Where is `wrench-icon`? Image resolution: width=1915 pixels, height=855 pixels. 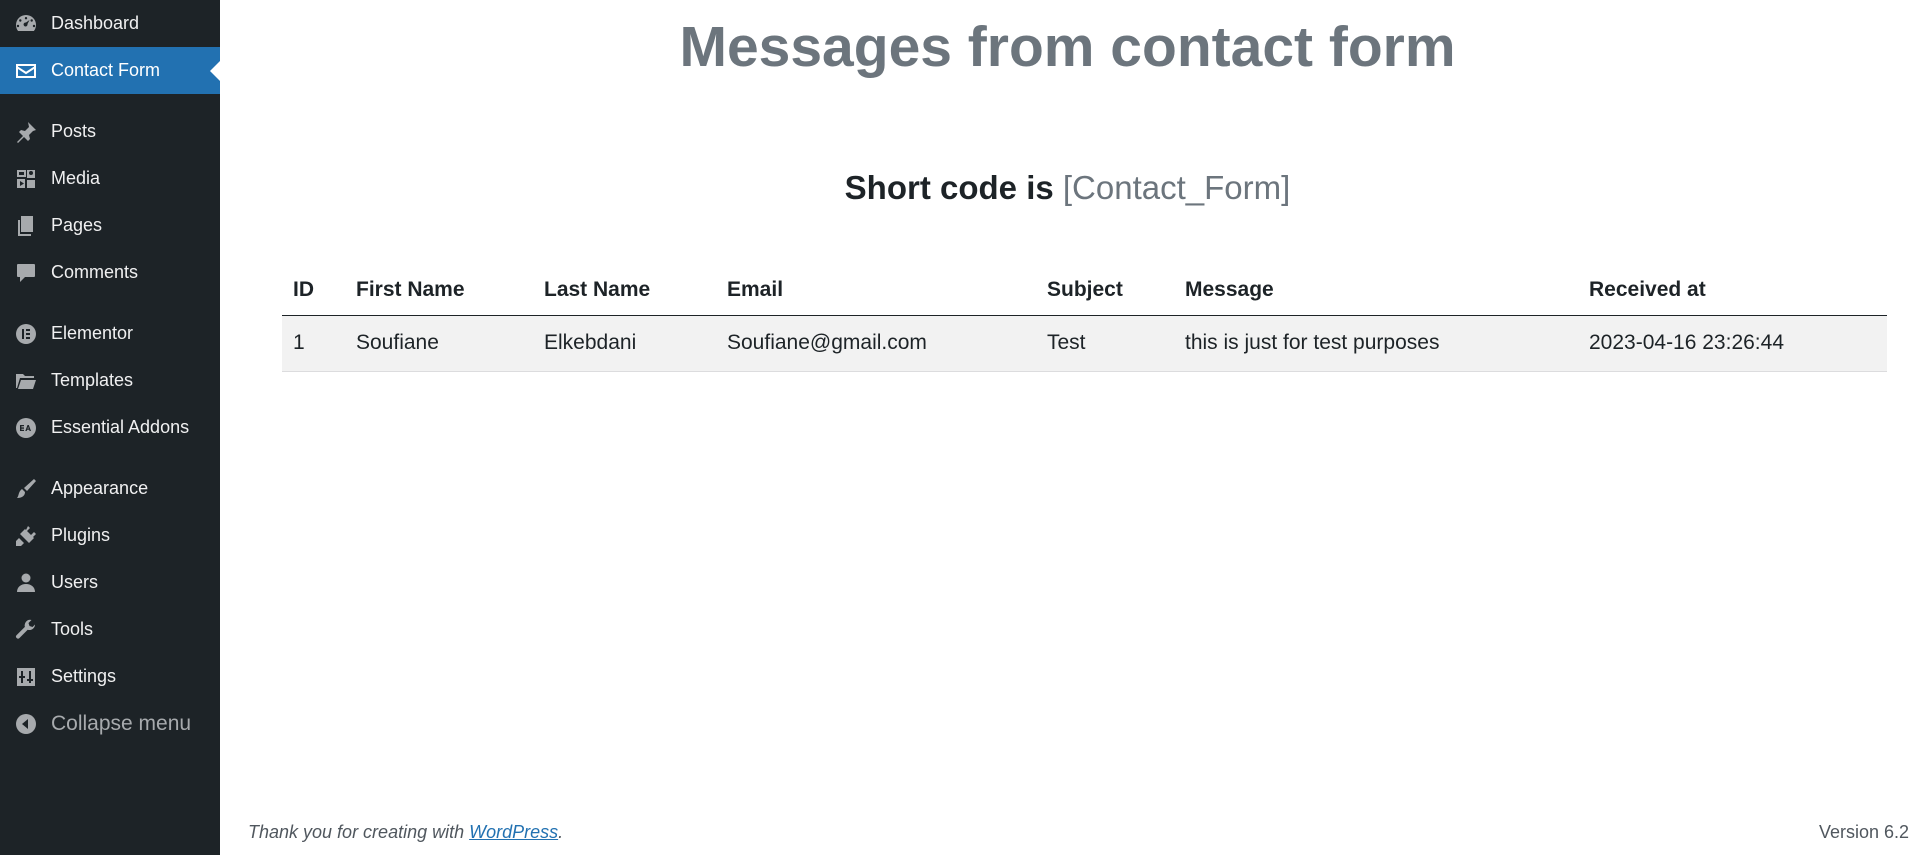 wrench-icon is located at coordinates (26, 630).